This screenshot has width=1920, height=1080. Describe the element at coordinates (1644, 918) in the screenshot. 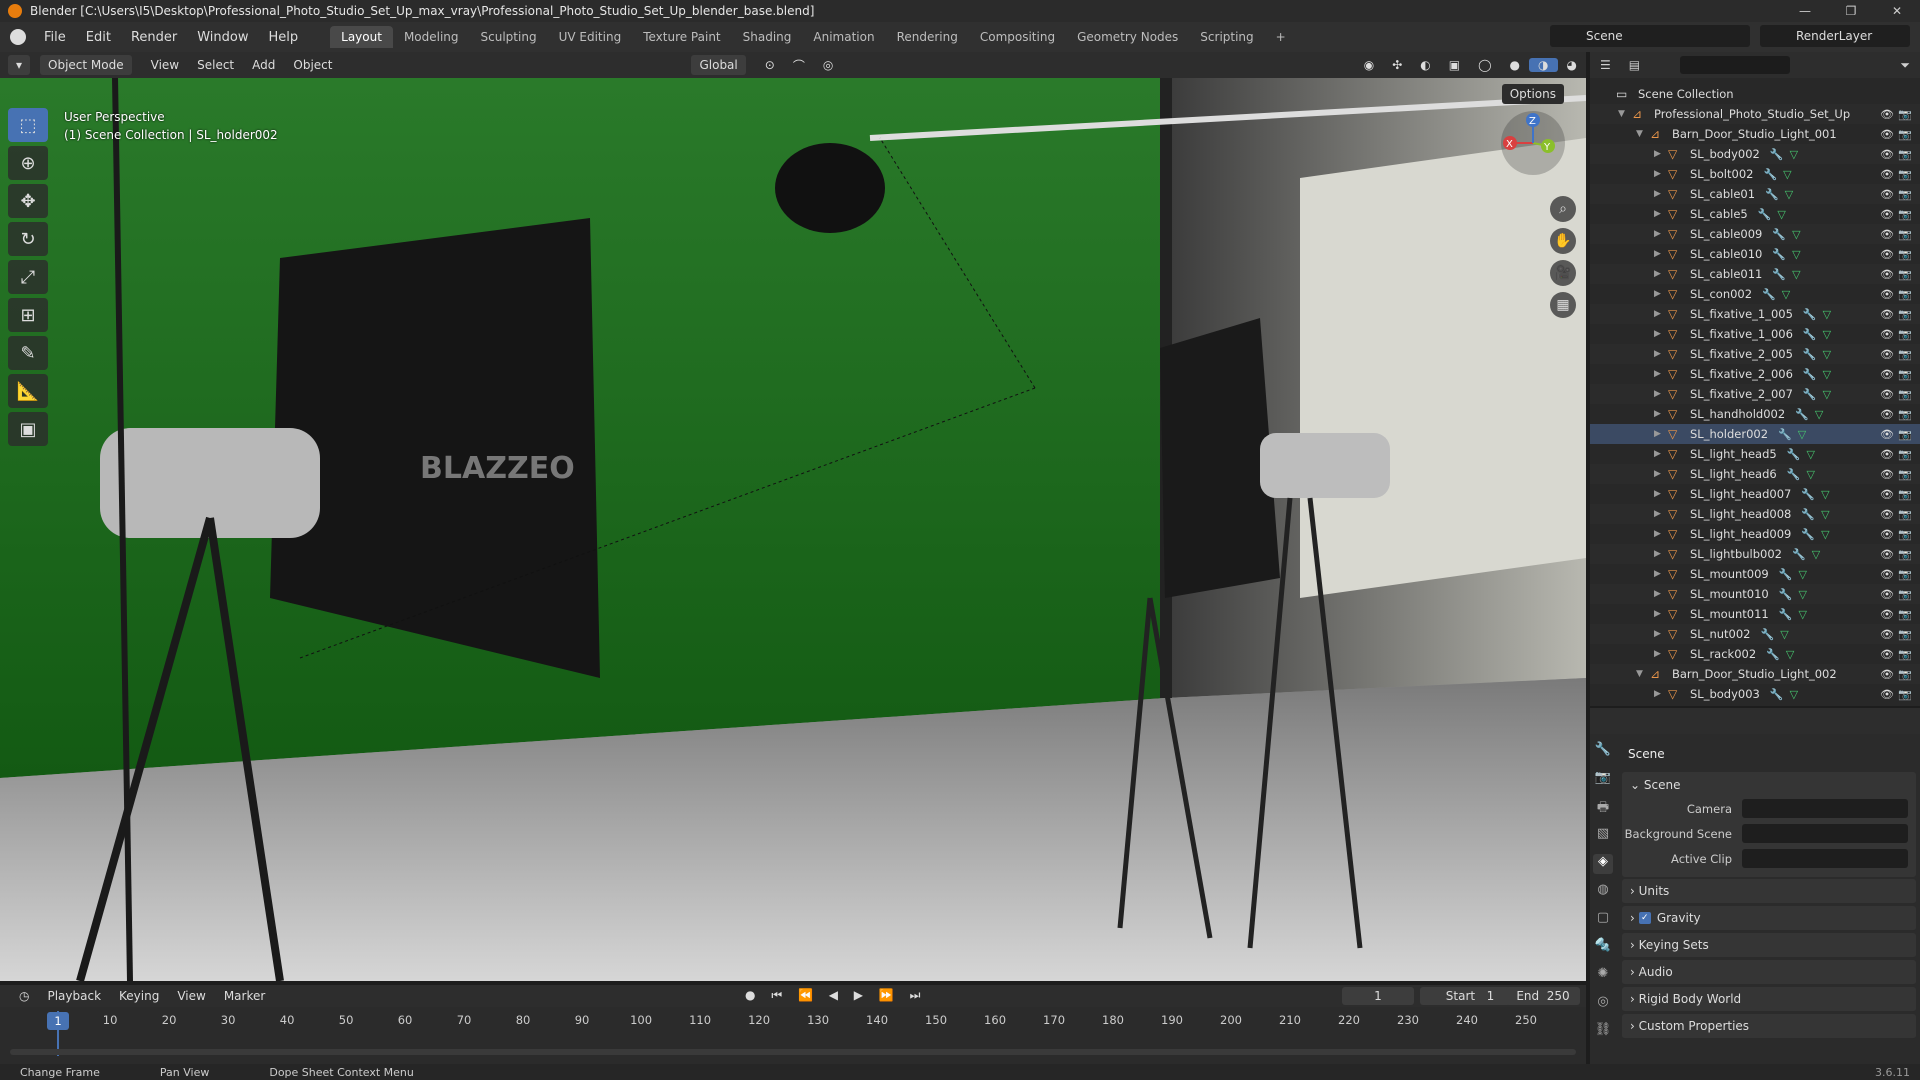

I see `gravity-checkbox: ✓` at that location.